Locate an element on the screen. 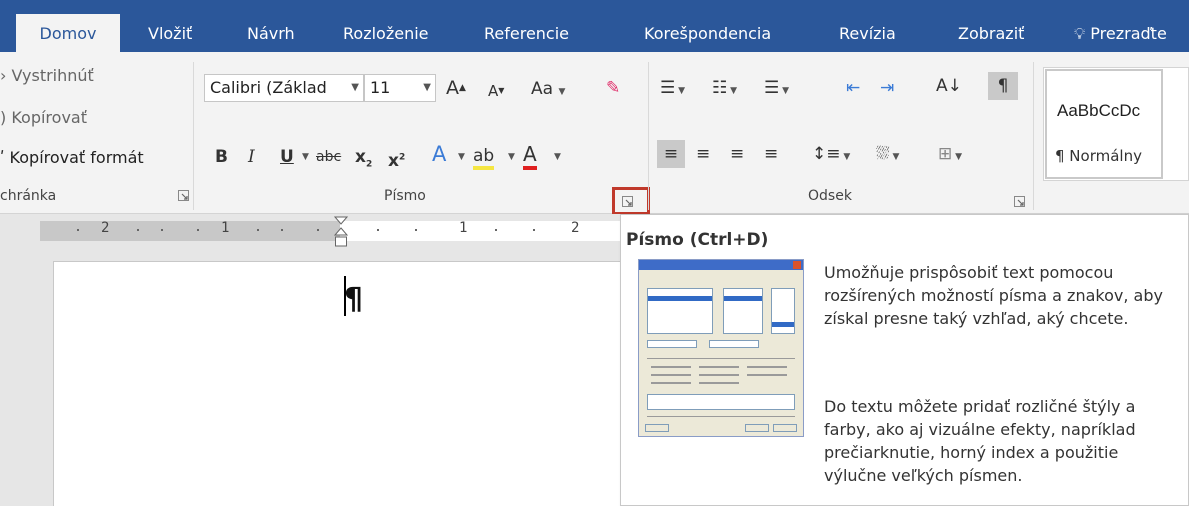  line-spacing-button: ↕≡ ▼ is located at coordinates (831, 155).